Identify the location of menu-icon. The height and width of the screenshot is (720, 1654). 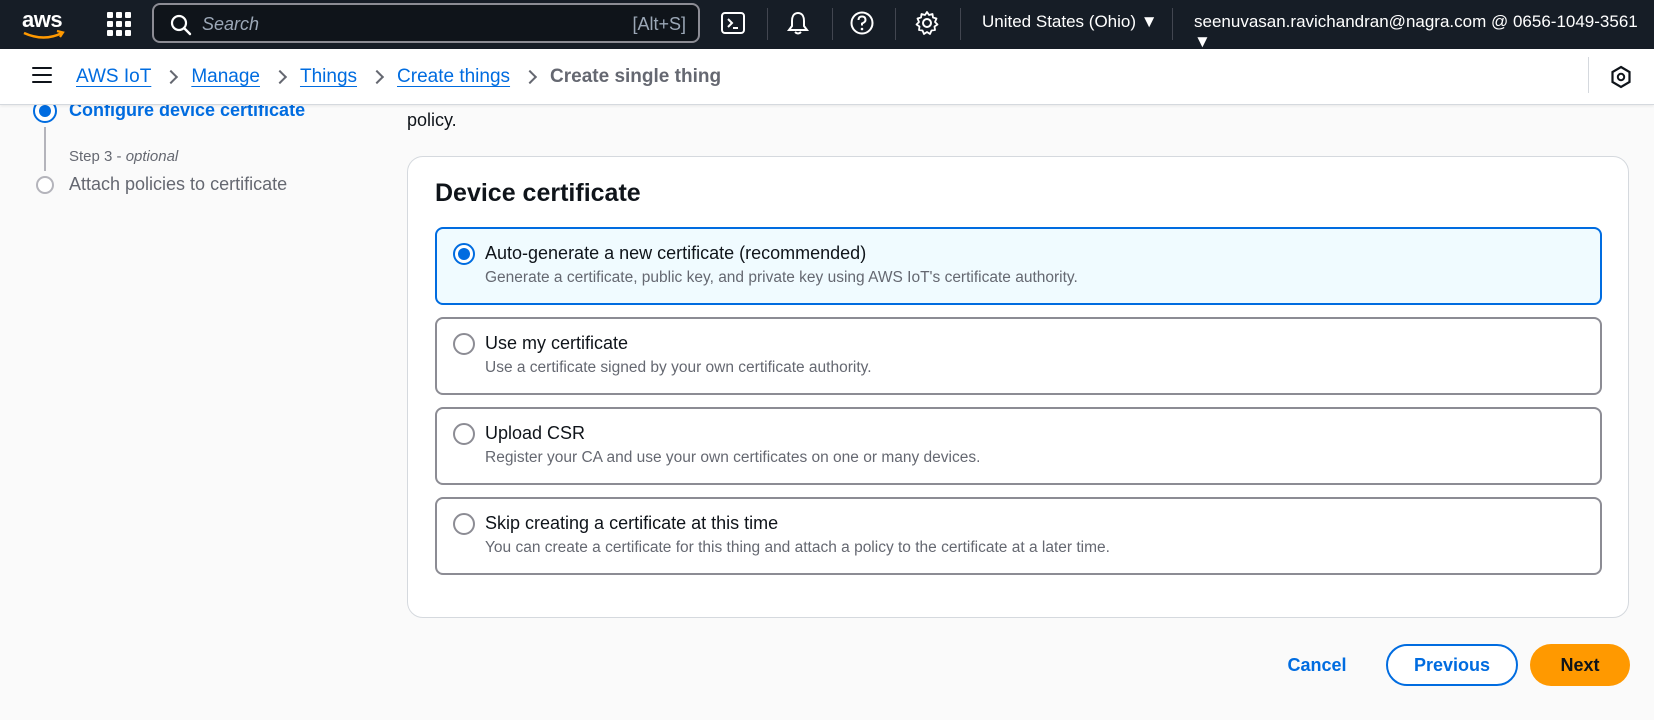
(42, 76).